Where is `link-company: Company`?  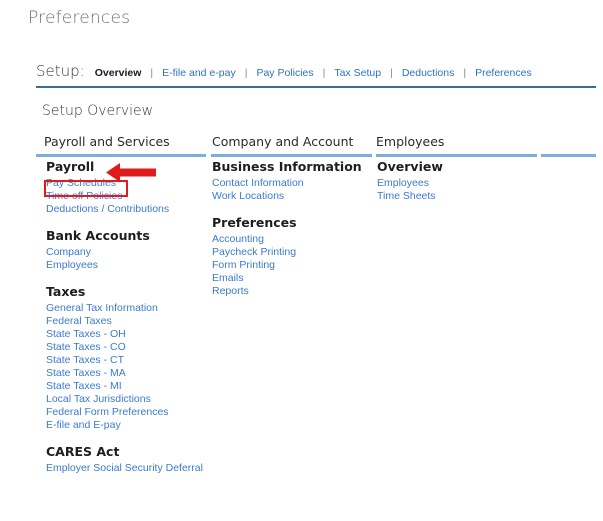
link-company: Company is located at coordinates (128, 252).